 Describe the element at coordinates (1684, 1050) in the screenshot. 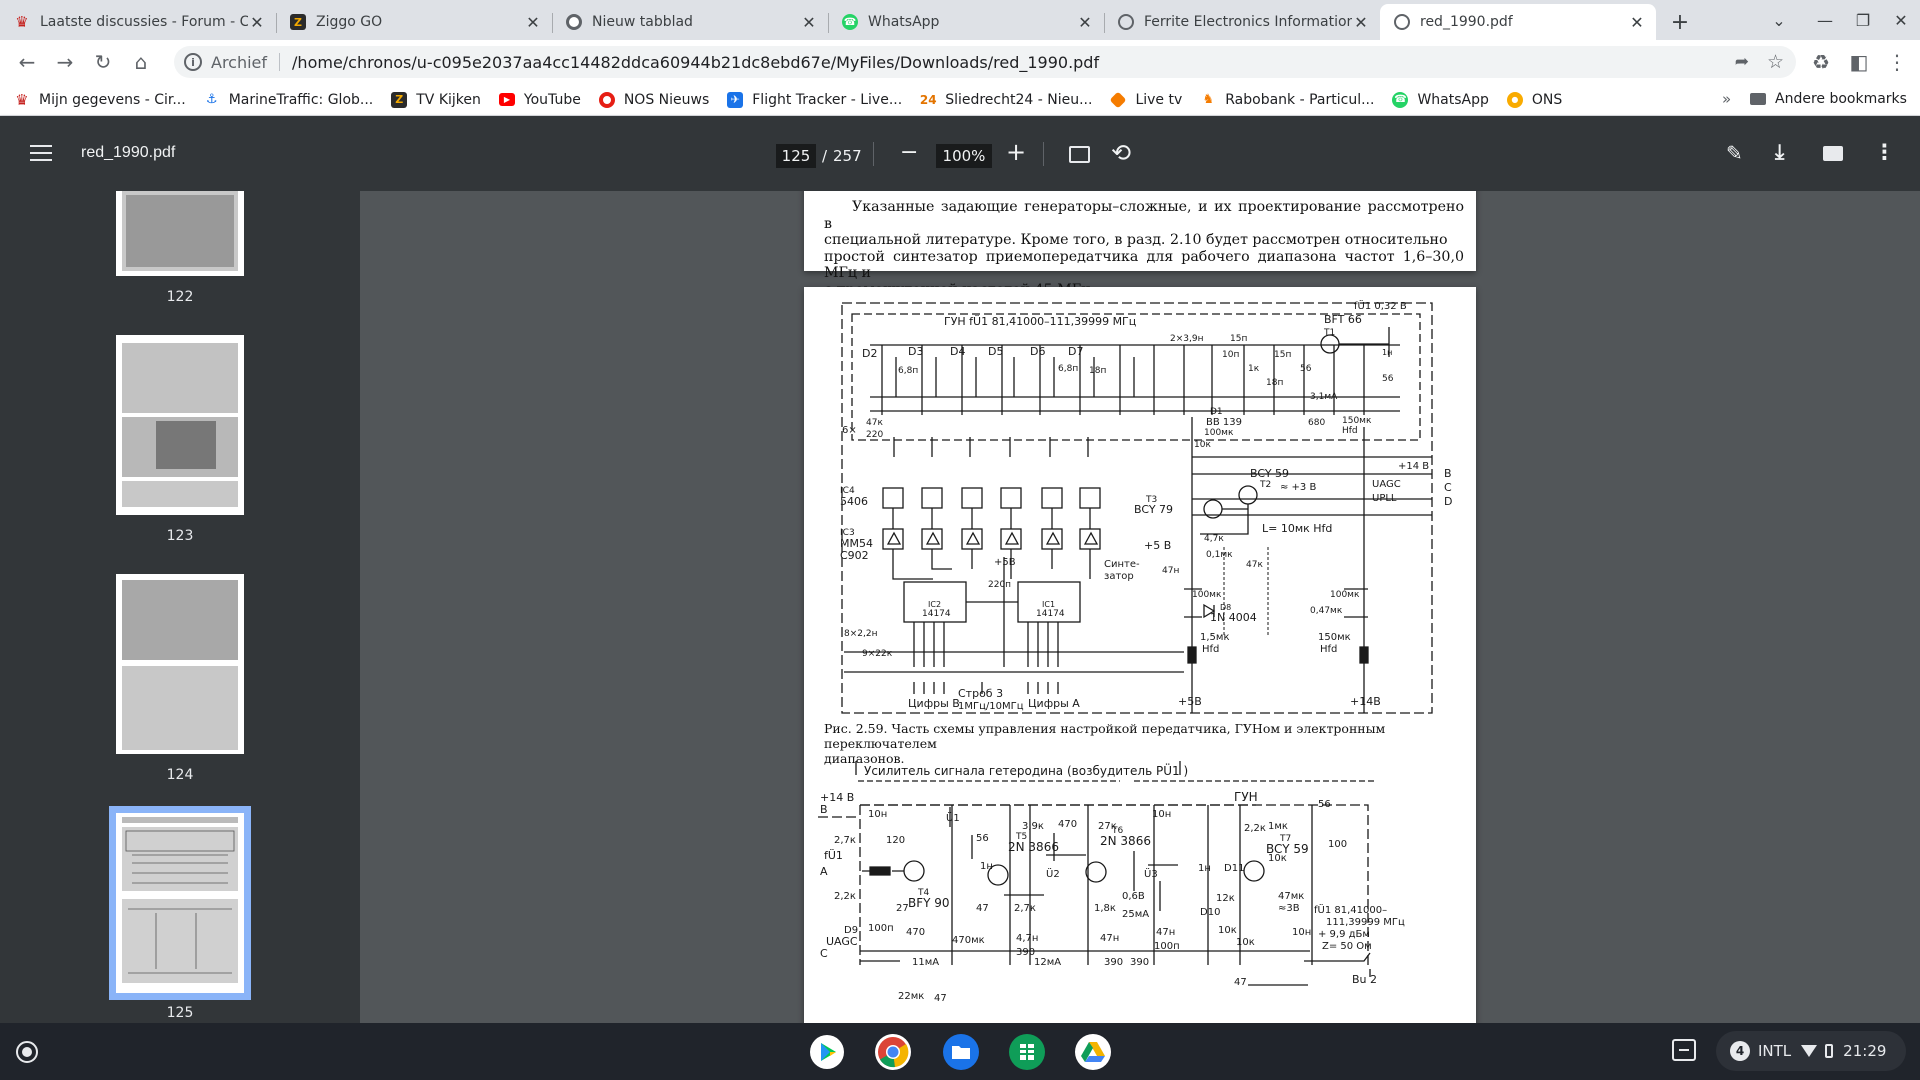

I see `holding-space-icon` at that location.